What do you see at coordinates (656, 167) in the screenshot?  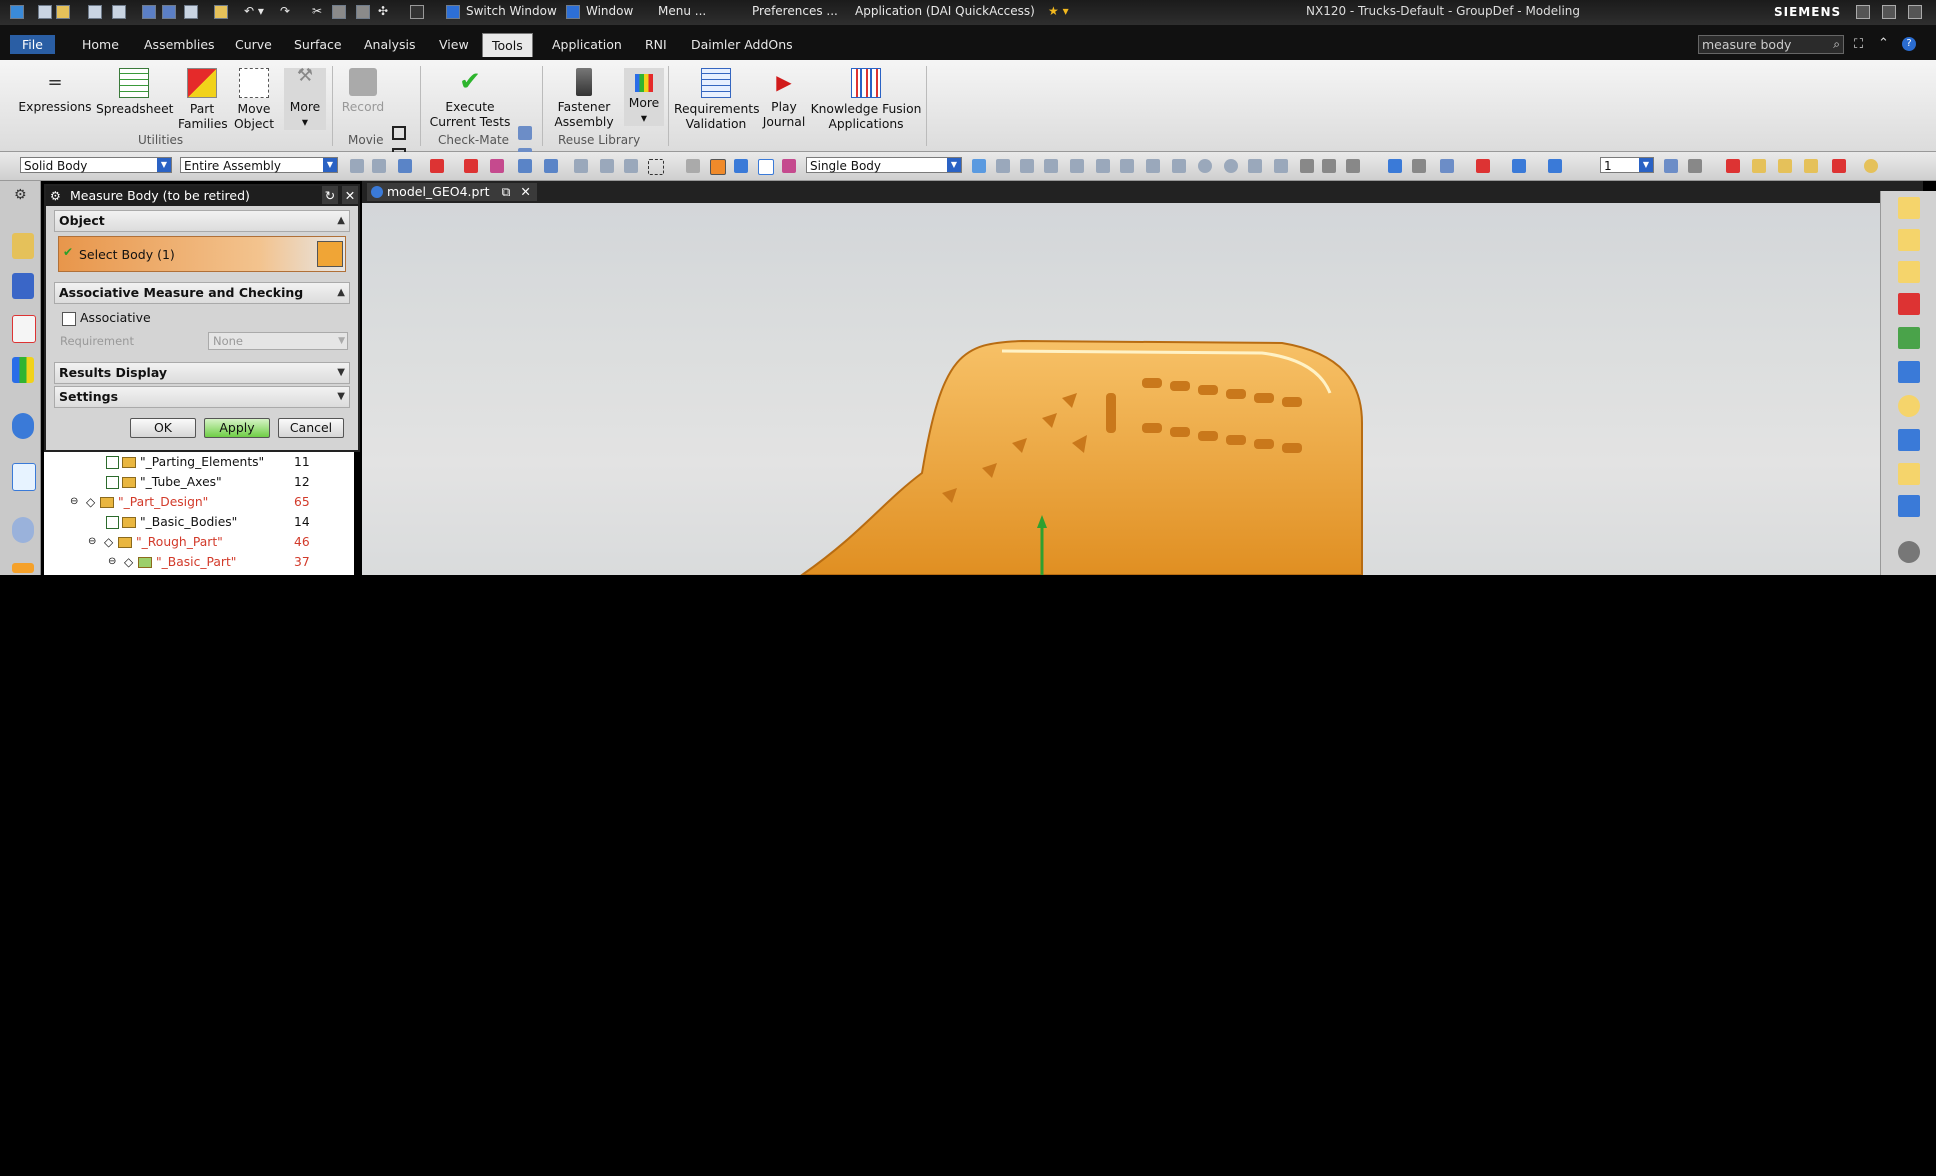 I see `rectangle-select-icon` at bounding box center [656, 167].